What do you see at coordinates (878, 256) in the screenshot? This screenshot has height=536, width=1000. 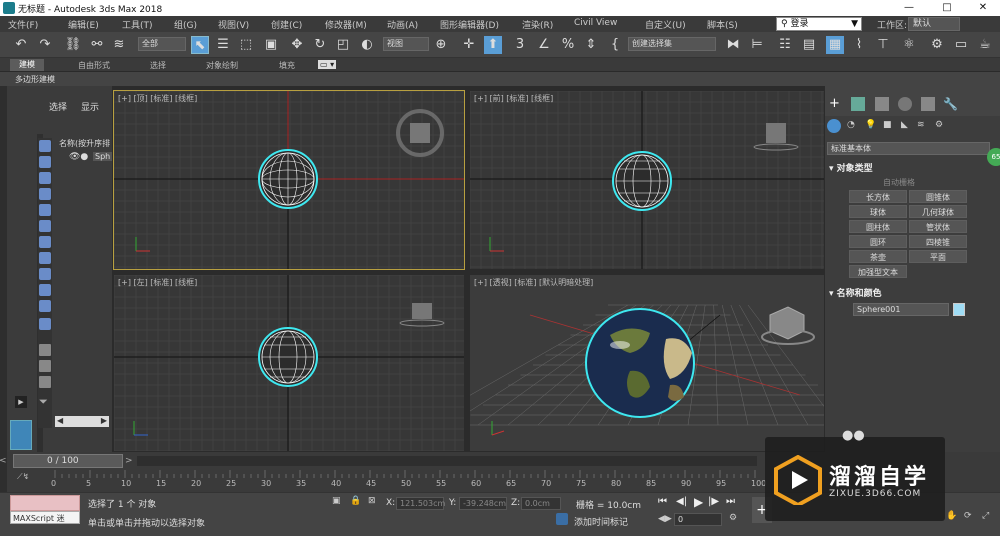 I see `teapot-button: 茶壶` at bounding box center [878, 256].